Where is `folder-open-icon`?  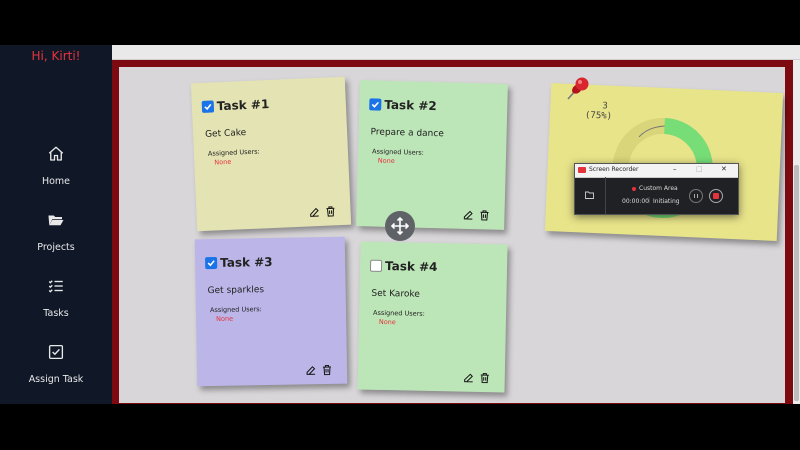 folder-open-icon is located at coordinates (56, 220).